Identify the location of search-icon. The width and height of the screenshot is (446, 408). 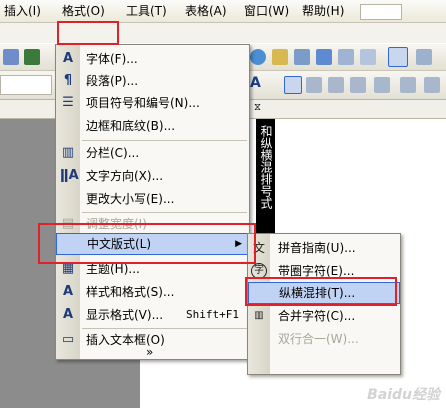
(11, 57).